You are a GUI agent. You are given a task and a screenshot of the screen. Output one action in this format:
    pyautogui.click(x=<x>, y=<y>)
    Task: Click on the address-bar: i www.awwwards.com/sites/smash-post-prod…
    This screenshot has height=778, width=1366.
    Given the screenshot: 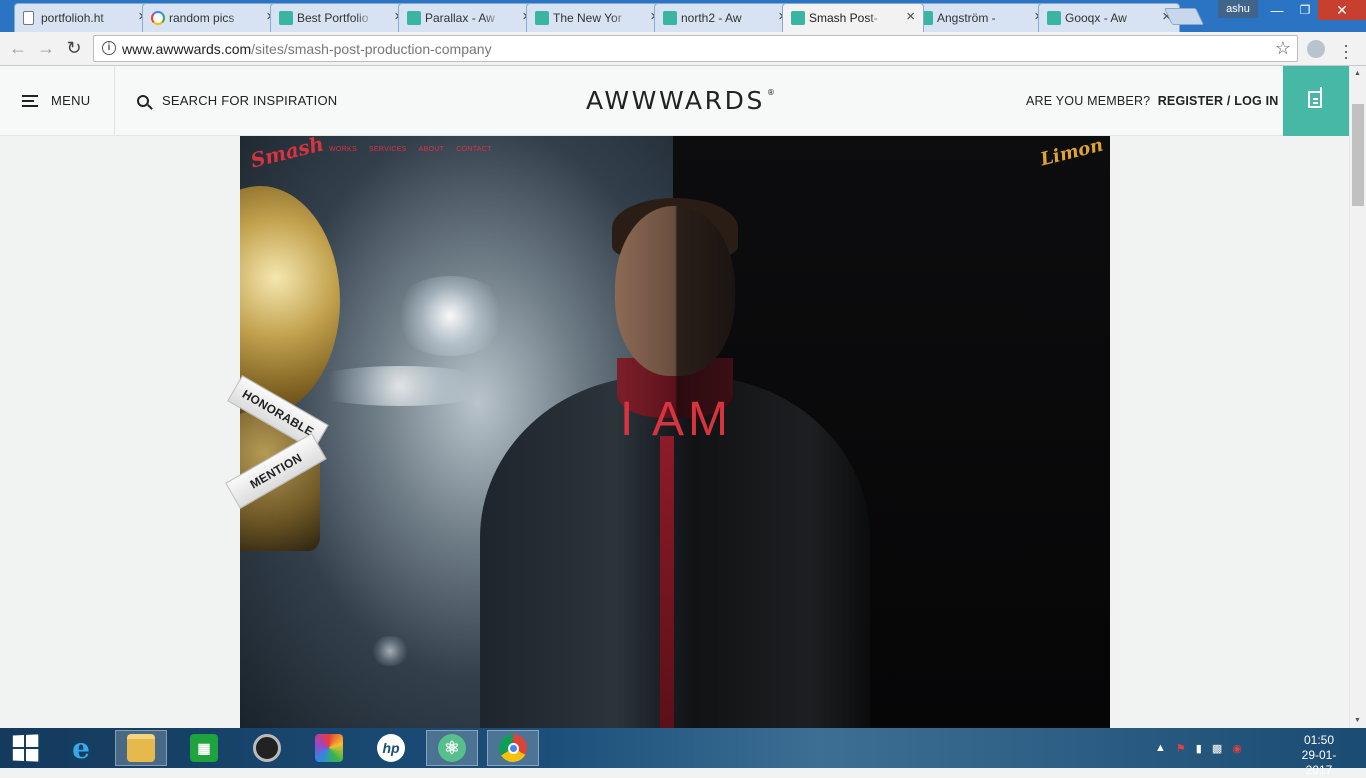 What is the action you would take?
    pyautogui.click(x=695, y=48)
    